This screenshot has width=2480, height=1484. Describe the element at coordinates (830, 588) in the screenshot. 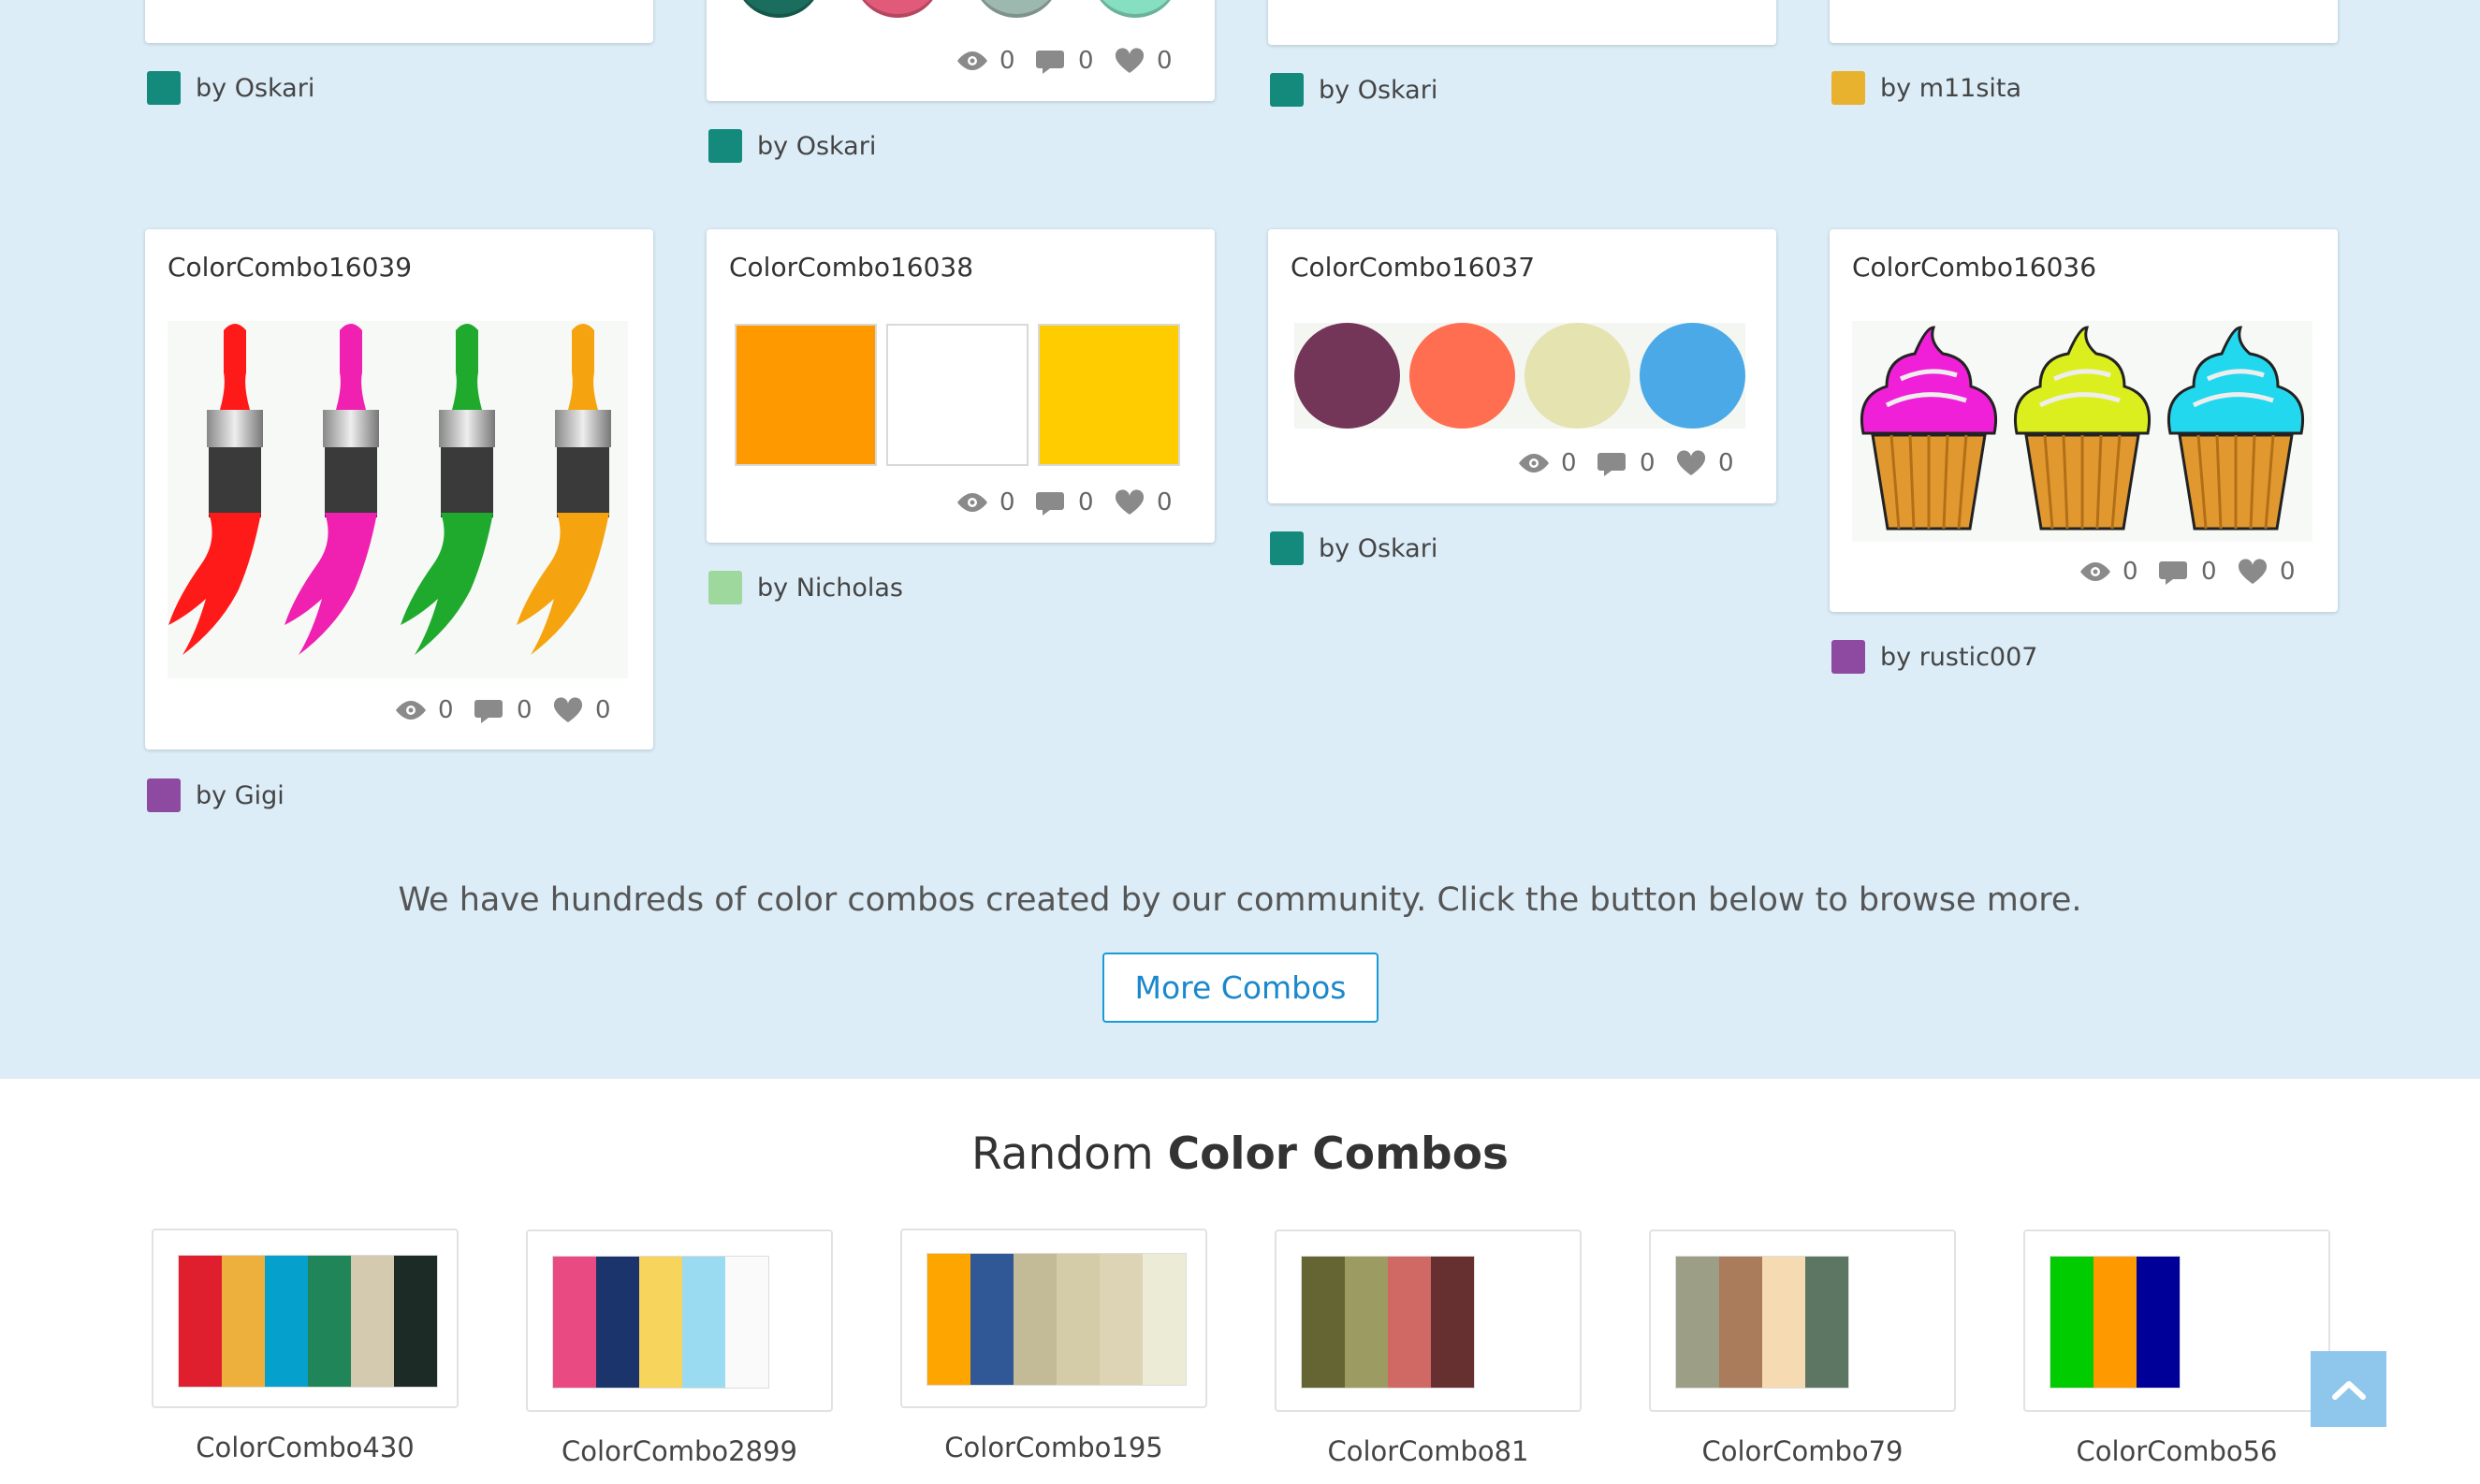

I see `author-name: by Nicholas` at that location.